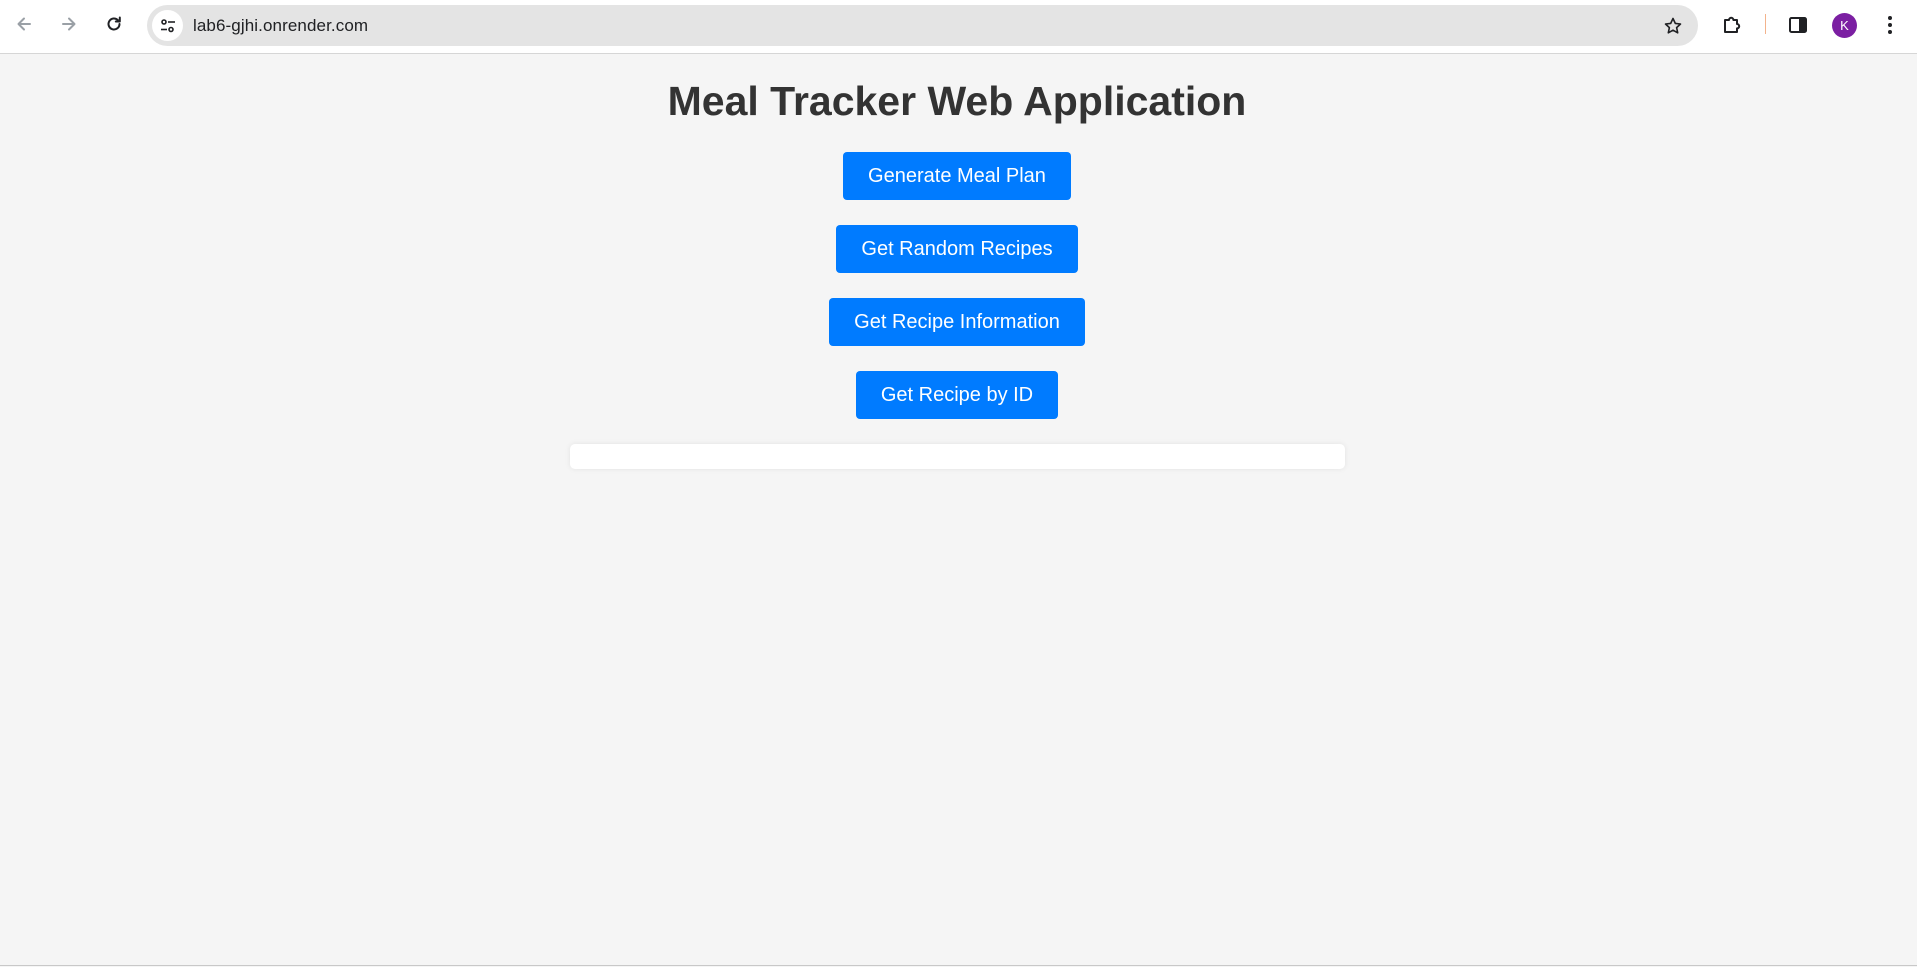 This screenshot has width=1917, height=967. I want to click on bookmark-star-icon, so click(1673, 25).